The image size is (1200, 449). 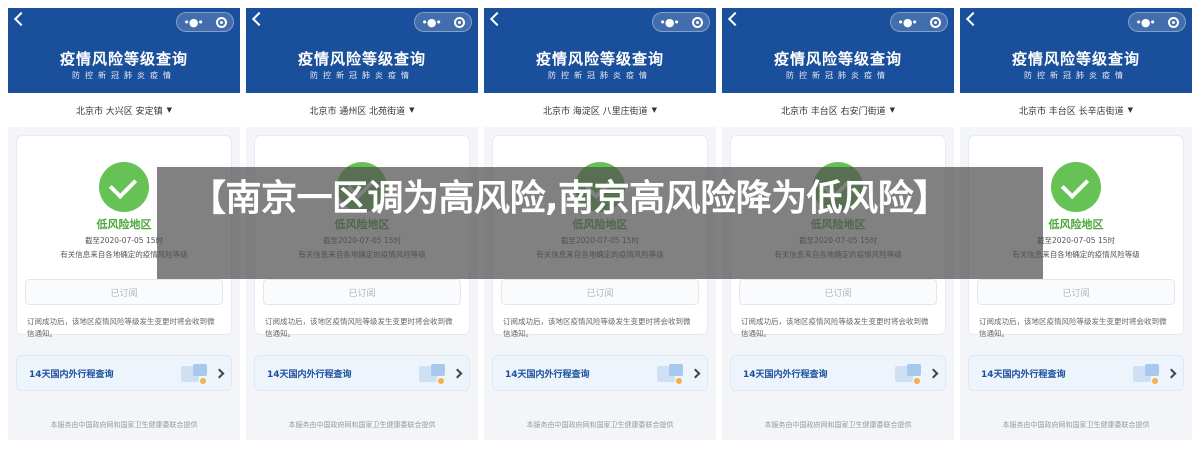 I want to click on location-text: 北京市 通州区 北苑街道, so click(x=357, y=111).